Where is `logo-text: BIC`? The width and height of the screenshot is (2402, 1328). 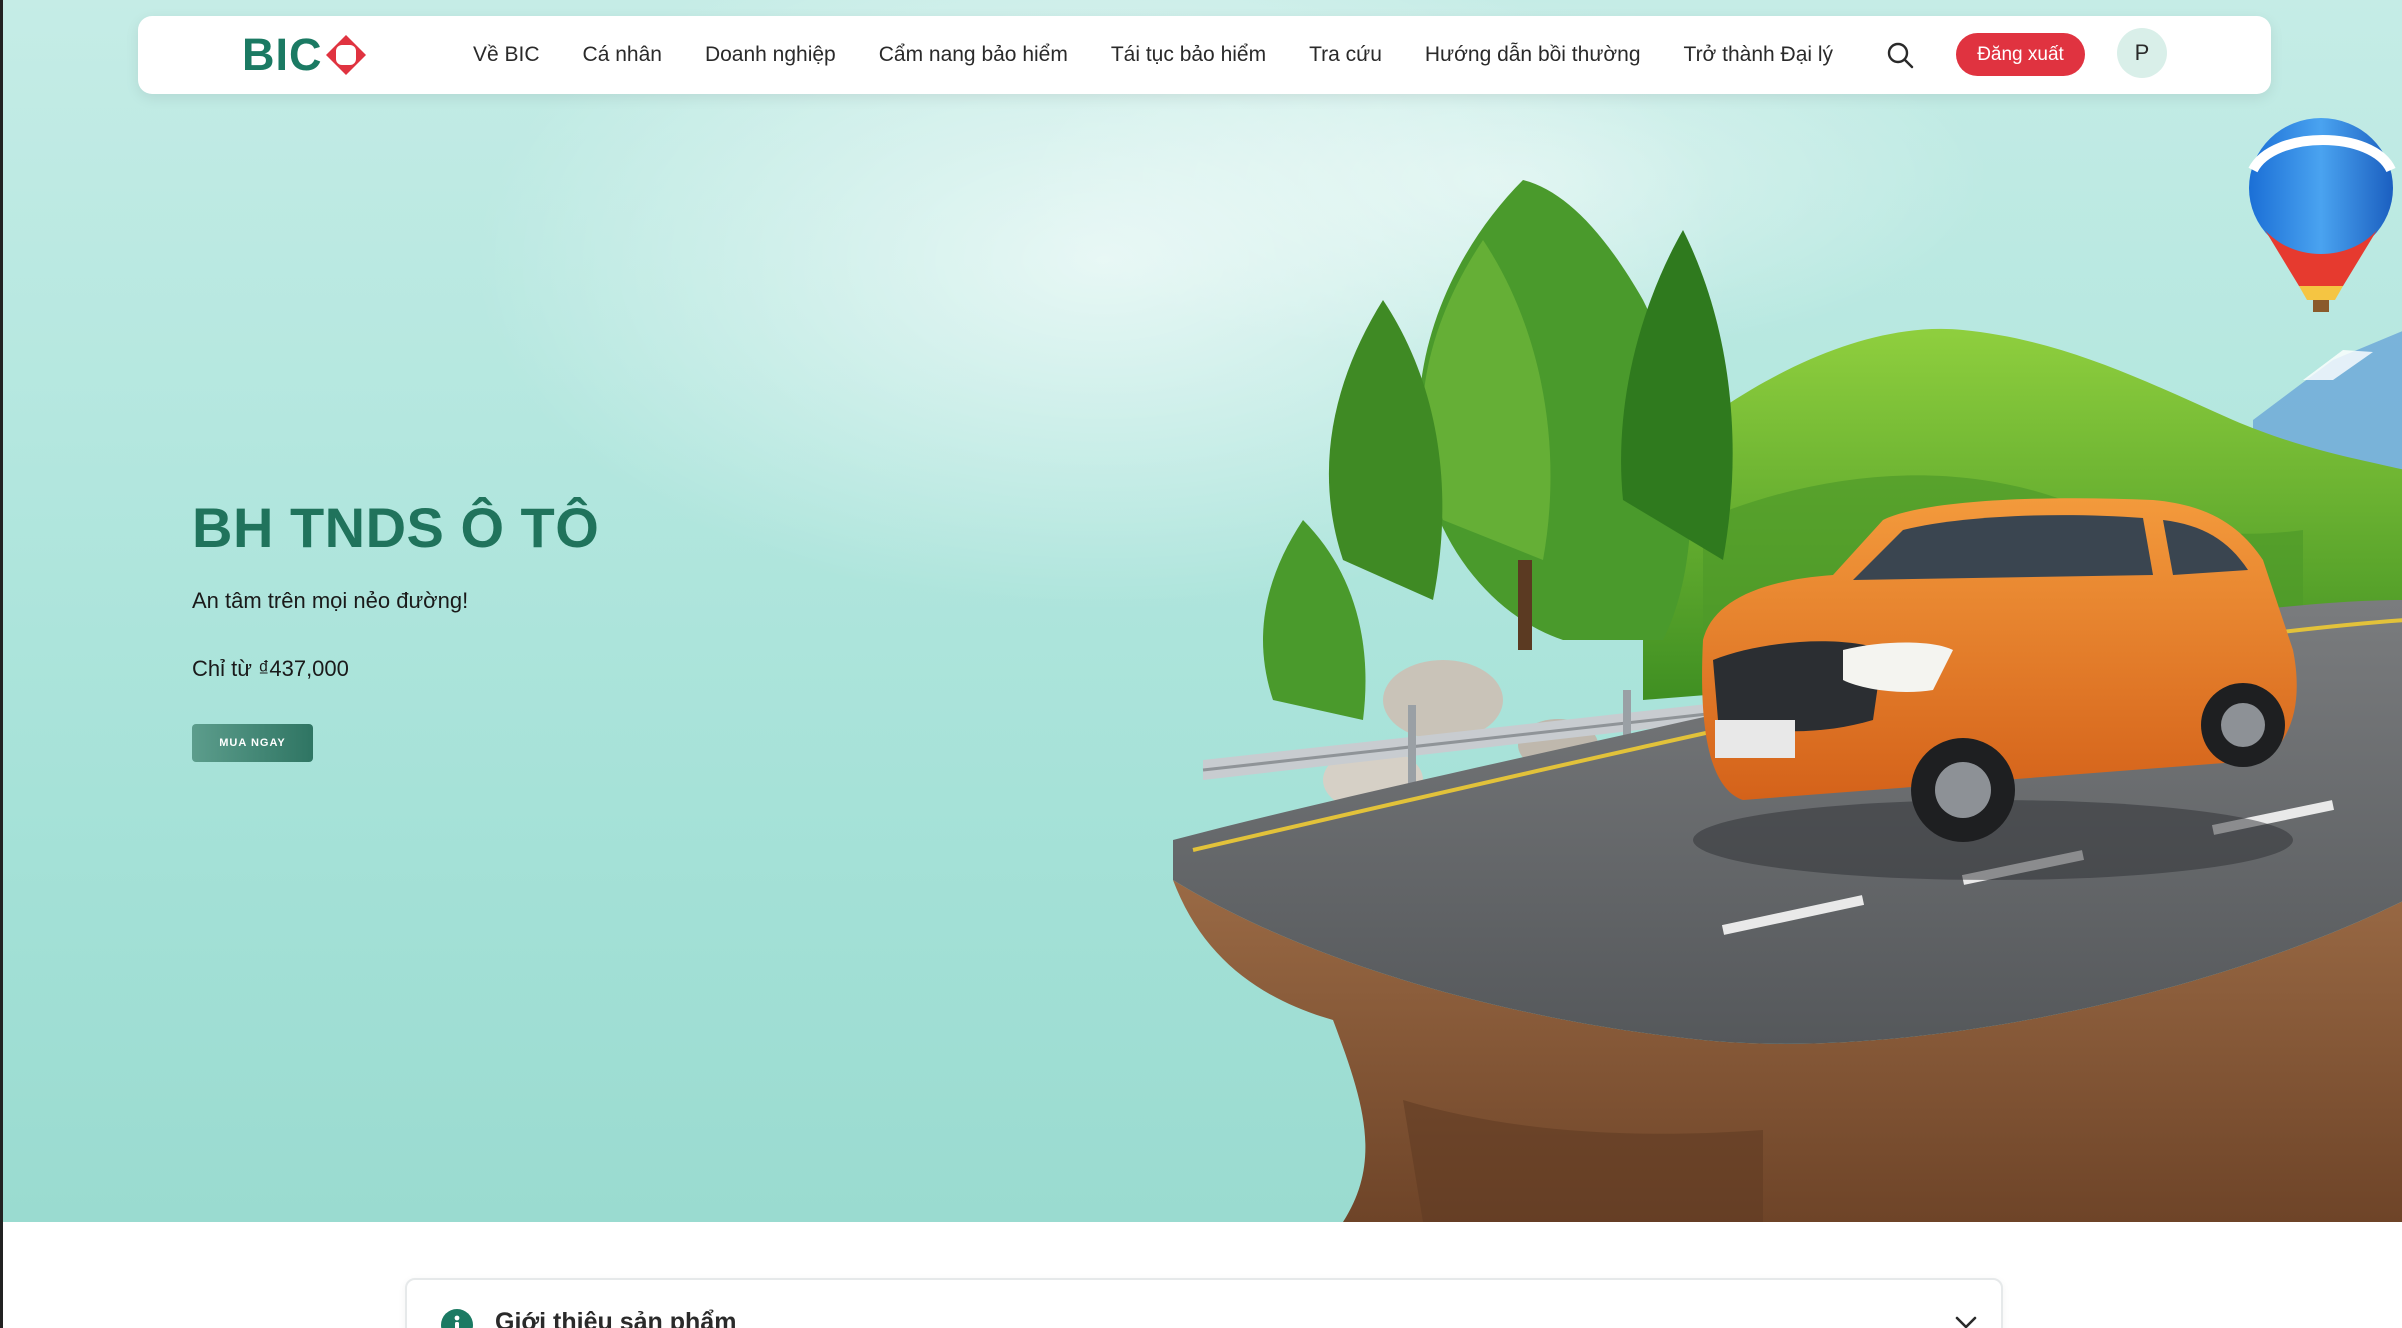 logo-text: BIC is located at coordinates (282, 54).